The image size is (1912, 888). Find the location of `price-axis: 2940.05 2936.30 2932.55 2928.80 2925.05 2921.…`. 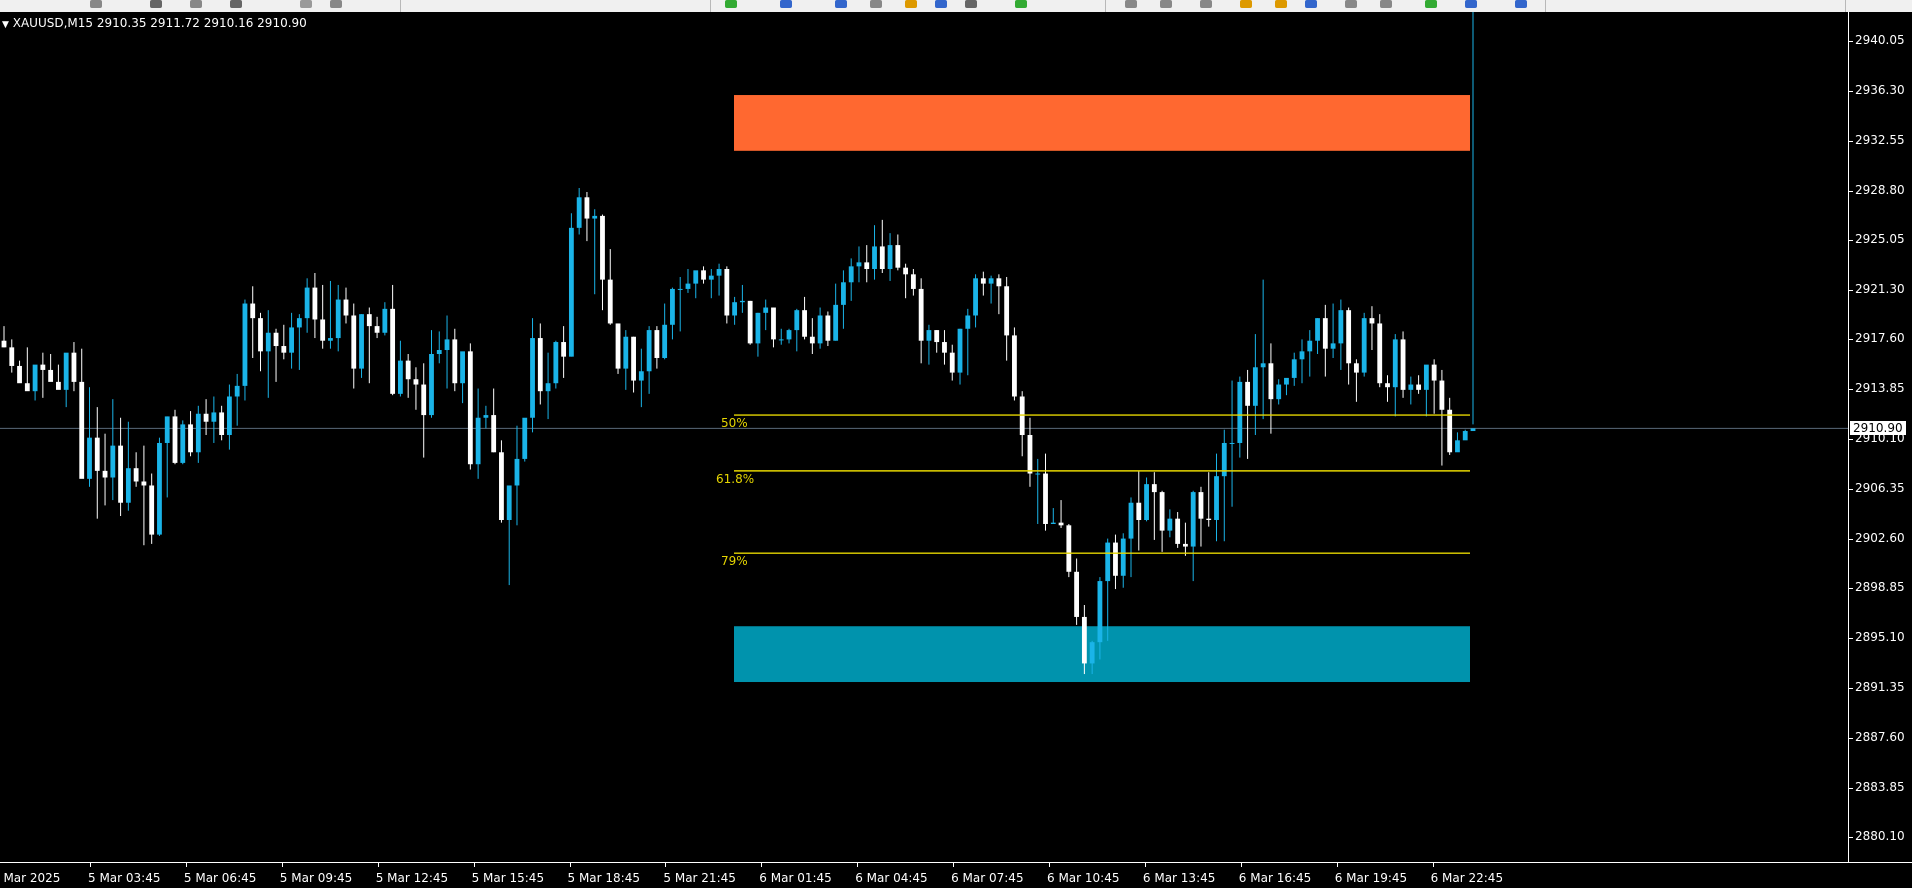

price-axis: 2940.05 2936.30 2932.55 2928.80 2925.05 2921.… is located at coordinates (1880, 437).